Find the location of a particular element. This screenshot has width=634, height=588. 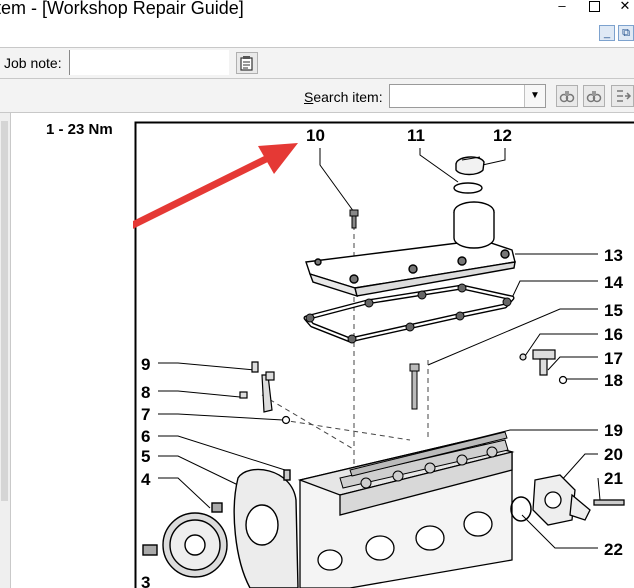

left-panel-scrollbar is located at coordinates (5, 350).